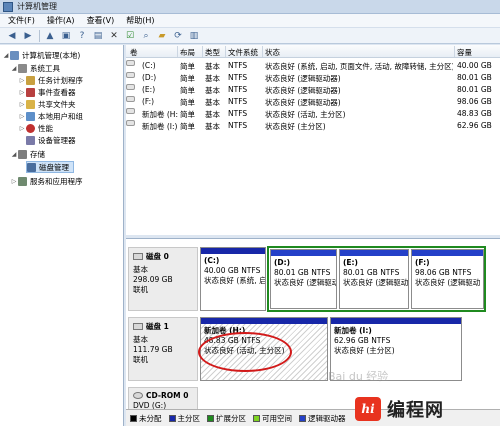 This screenshot has width=500, height=426. What do you see at coordinates (41, 55) in the screenshot?
I see `tree-root: ◢ 计算机管理(本地)` at bounding box center [41, 55].